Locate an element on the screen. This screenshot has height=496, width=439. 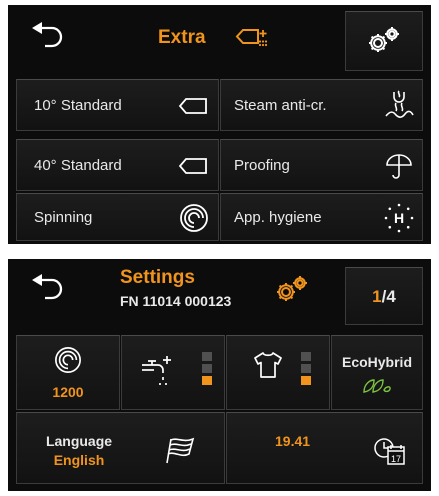
spin-speed-value: 1200 is located at coordinates (68, 392).